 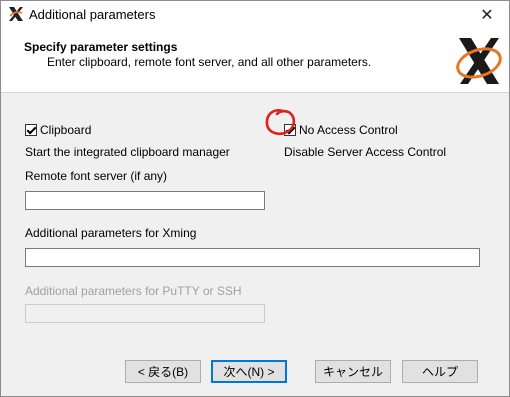 I want to click on annotation-circle, so click(x=280, y=122).